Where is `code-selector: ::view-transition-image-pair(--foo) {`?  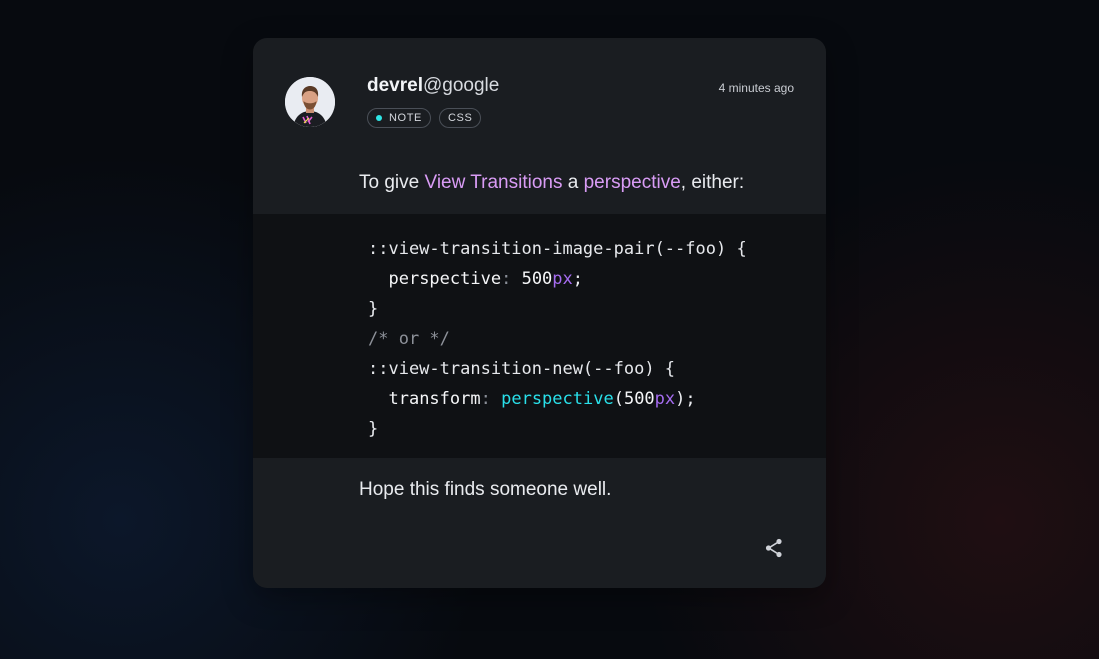
code-selector: ::view-transition-image-pair(--foo) { is located at coordinates (557, 249).